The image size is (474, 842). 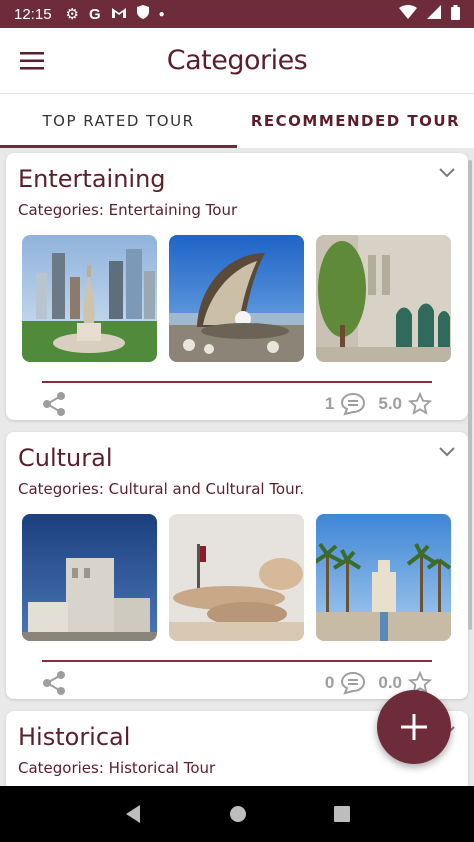 I want to click on pearl-monument-image, so click(x=236, y=298).